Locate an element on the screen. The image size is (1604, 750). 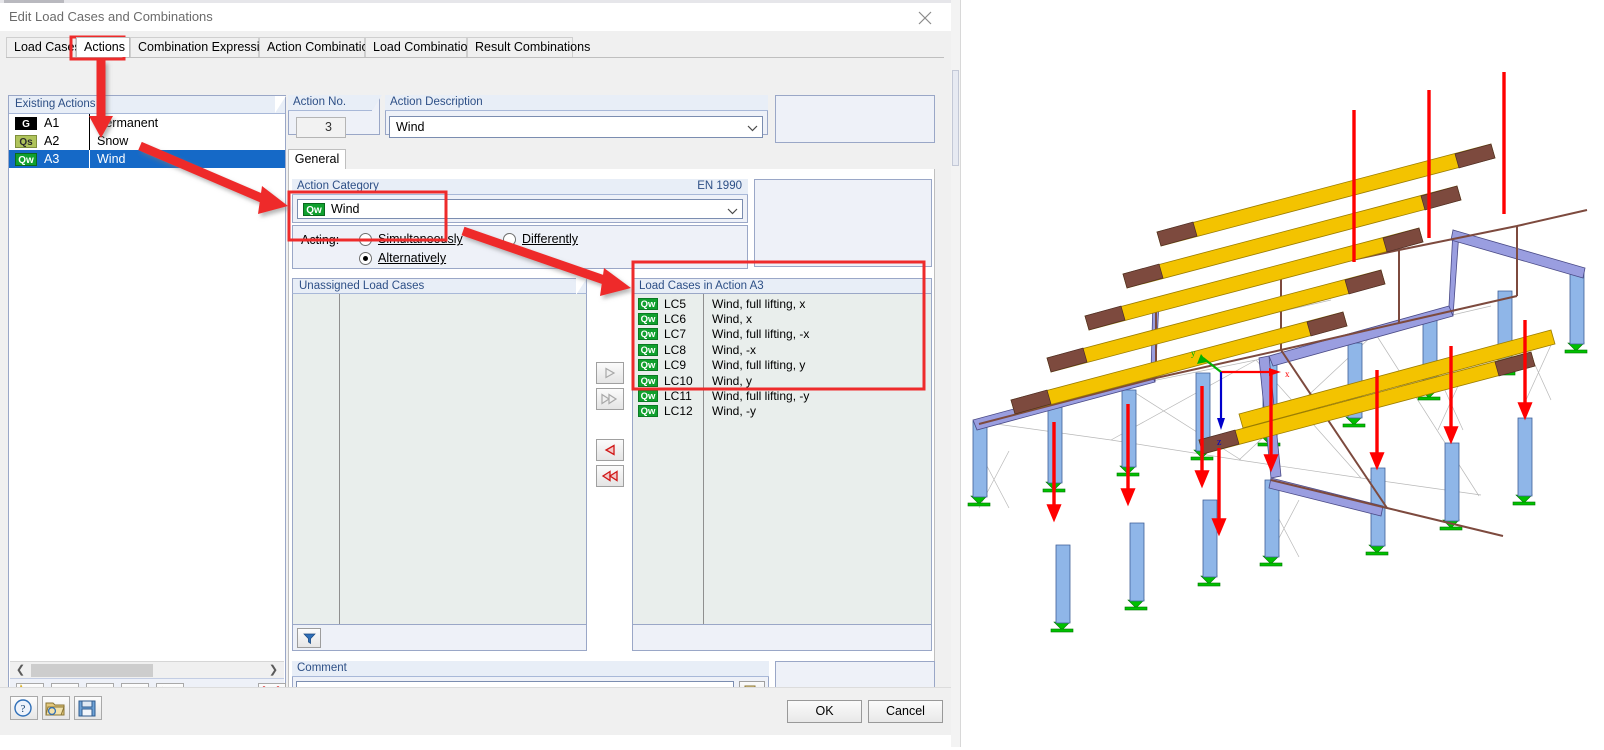
dialog-title: Edit Load Cases and Combinations is located at coordinates (111, 16).